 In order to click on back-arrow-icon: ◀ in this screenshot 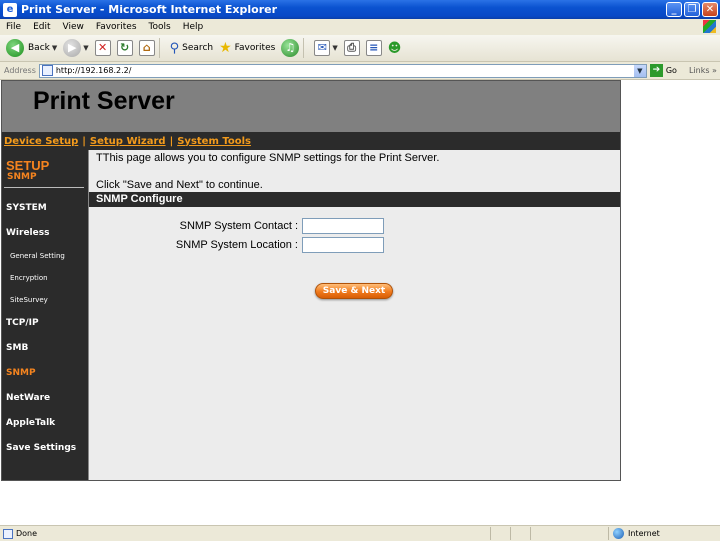, I will do `click(15, 48)`.